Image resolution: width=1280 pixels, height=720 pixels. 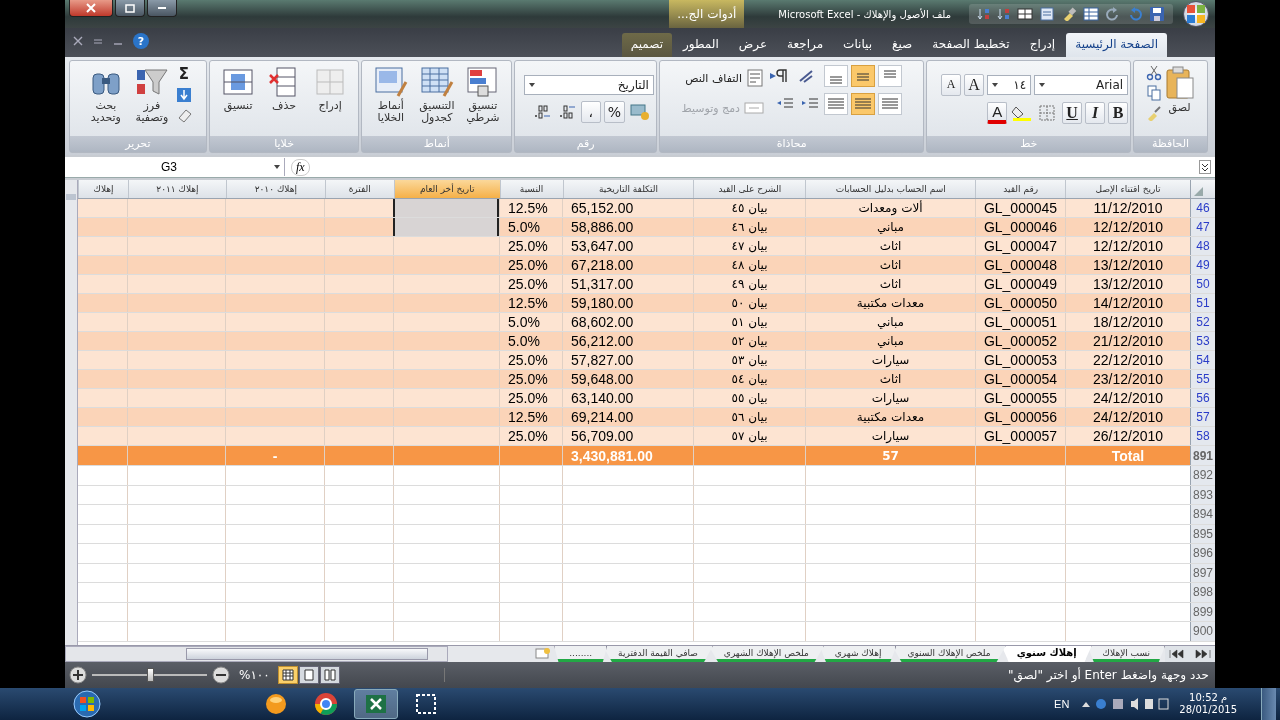 What do you see at coordinates (971, 45) in the screenshot?
I see `ribbon-tab: تخطيط الصفحة` at bounding box center [971, 45].